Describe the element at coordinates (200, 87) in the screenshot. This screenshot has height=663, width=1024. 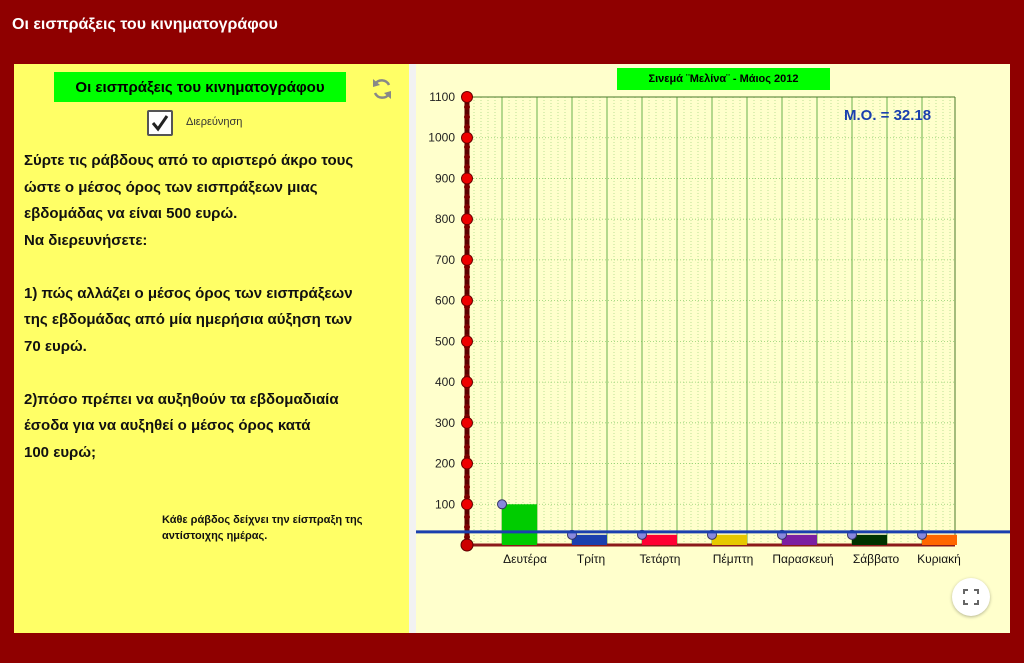
I see `panel-title: Οι εισπράξεις του κινηματογράφου` at that location.